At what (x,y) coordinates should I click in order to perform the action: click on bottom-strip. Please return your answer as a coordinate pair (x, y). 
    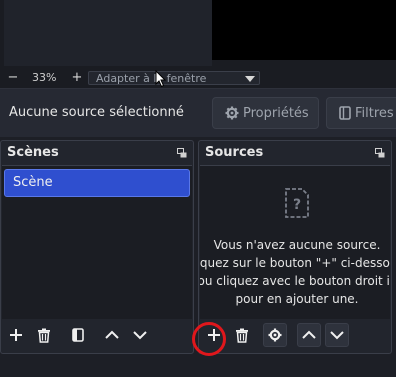
    Looking at the image, I should click on (198, 366).